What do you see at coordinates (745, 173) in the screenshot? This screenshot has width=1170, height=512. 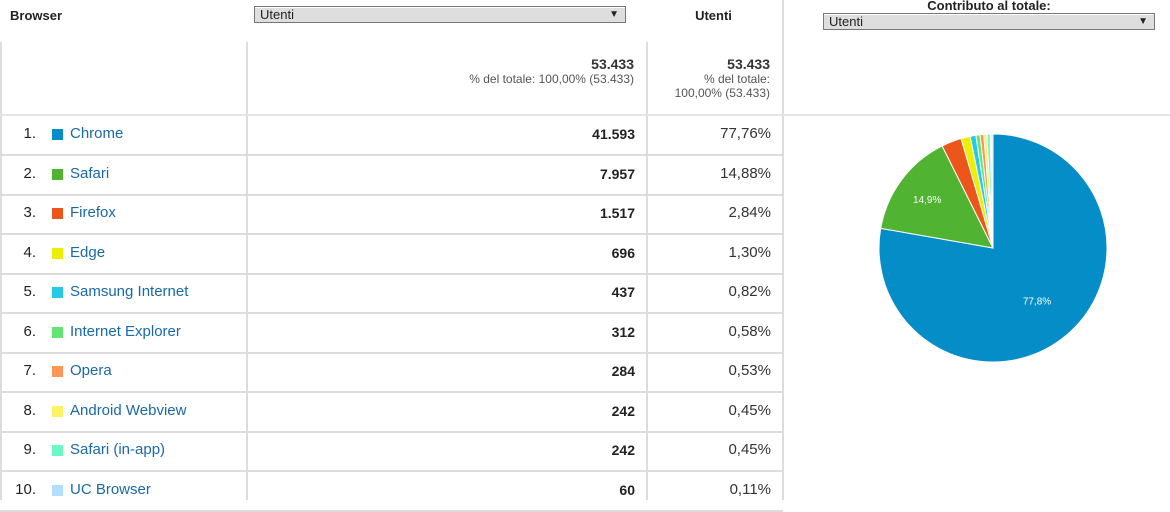 I see `users-percentage: 14,88%` at bounding box center [745, 173].